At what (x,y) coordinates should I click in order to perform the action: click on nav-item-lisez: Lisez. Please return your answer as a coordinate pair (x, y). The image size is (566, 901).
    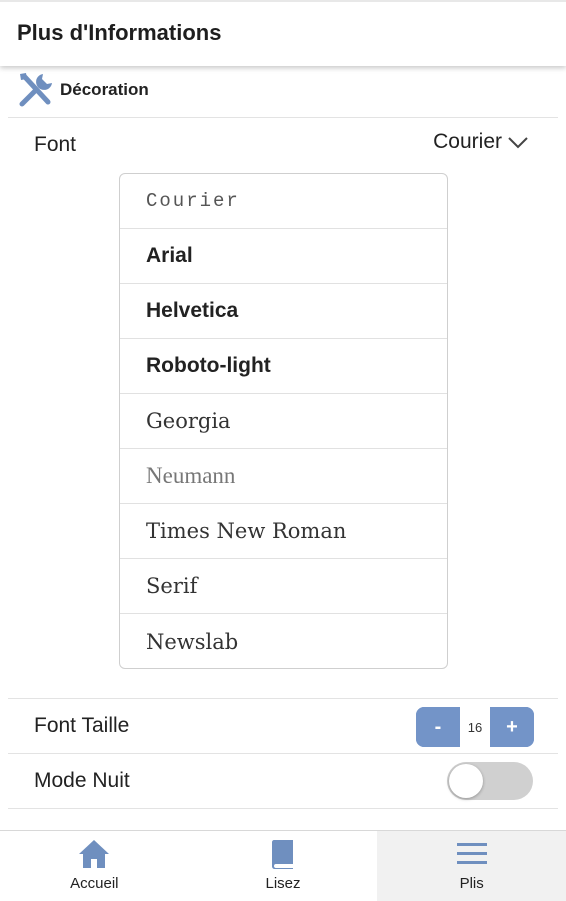
    Looking at the image, I should click on (283, 866).